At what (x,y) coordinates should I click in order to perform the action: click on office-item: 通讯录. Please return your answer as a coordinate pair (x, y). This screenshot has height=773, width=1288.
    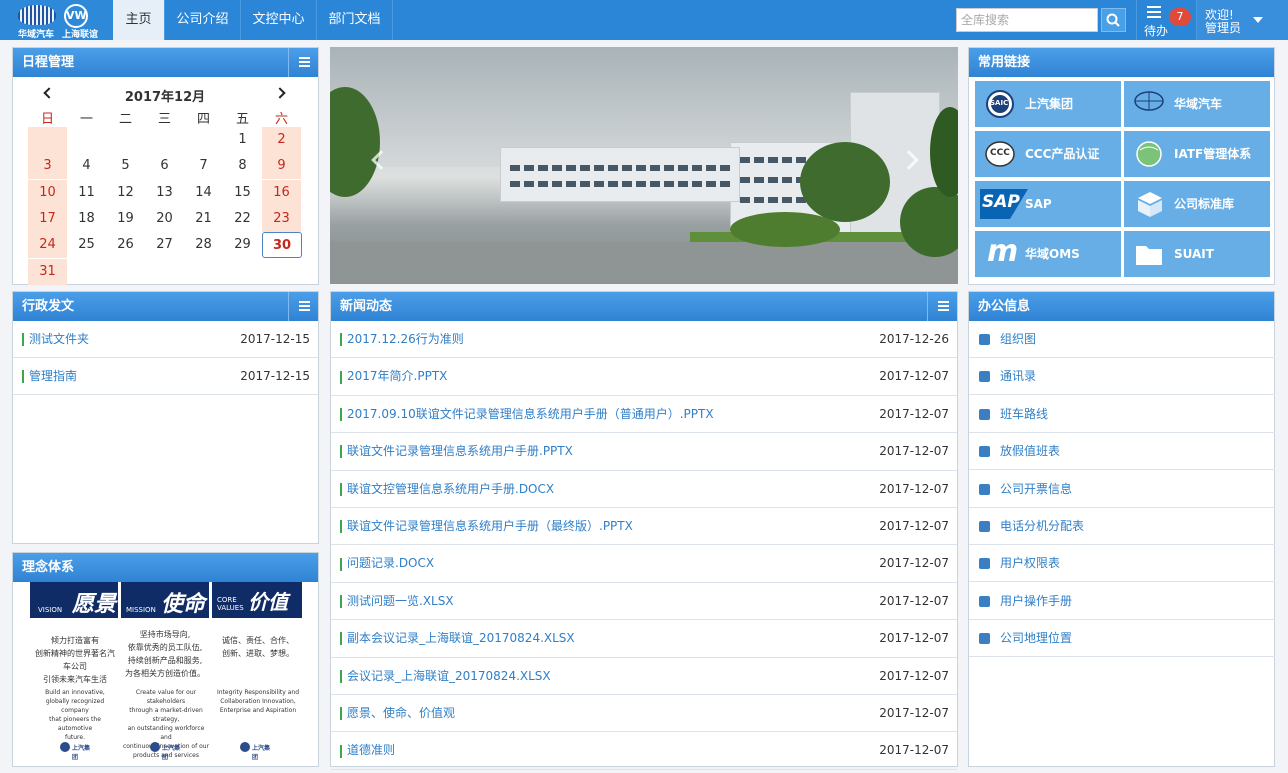
    Looking at the image, I should click on (1122, 377).